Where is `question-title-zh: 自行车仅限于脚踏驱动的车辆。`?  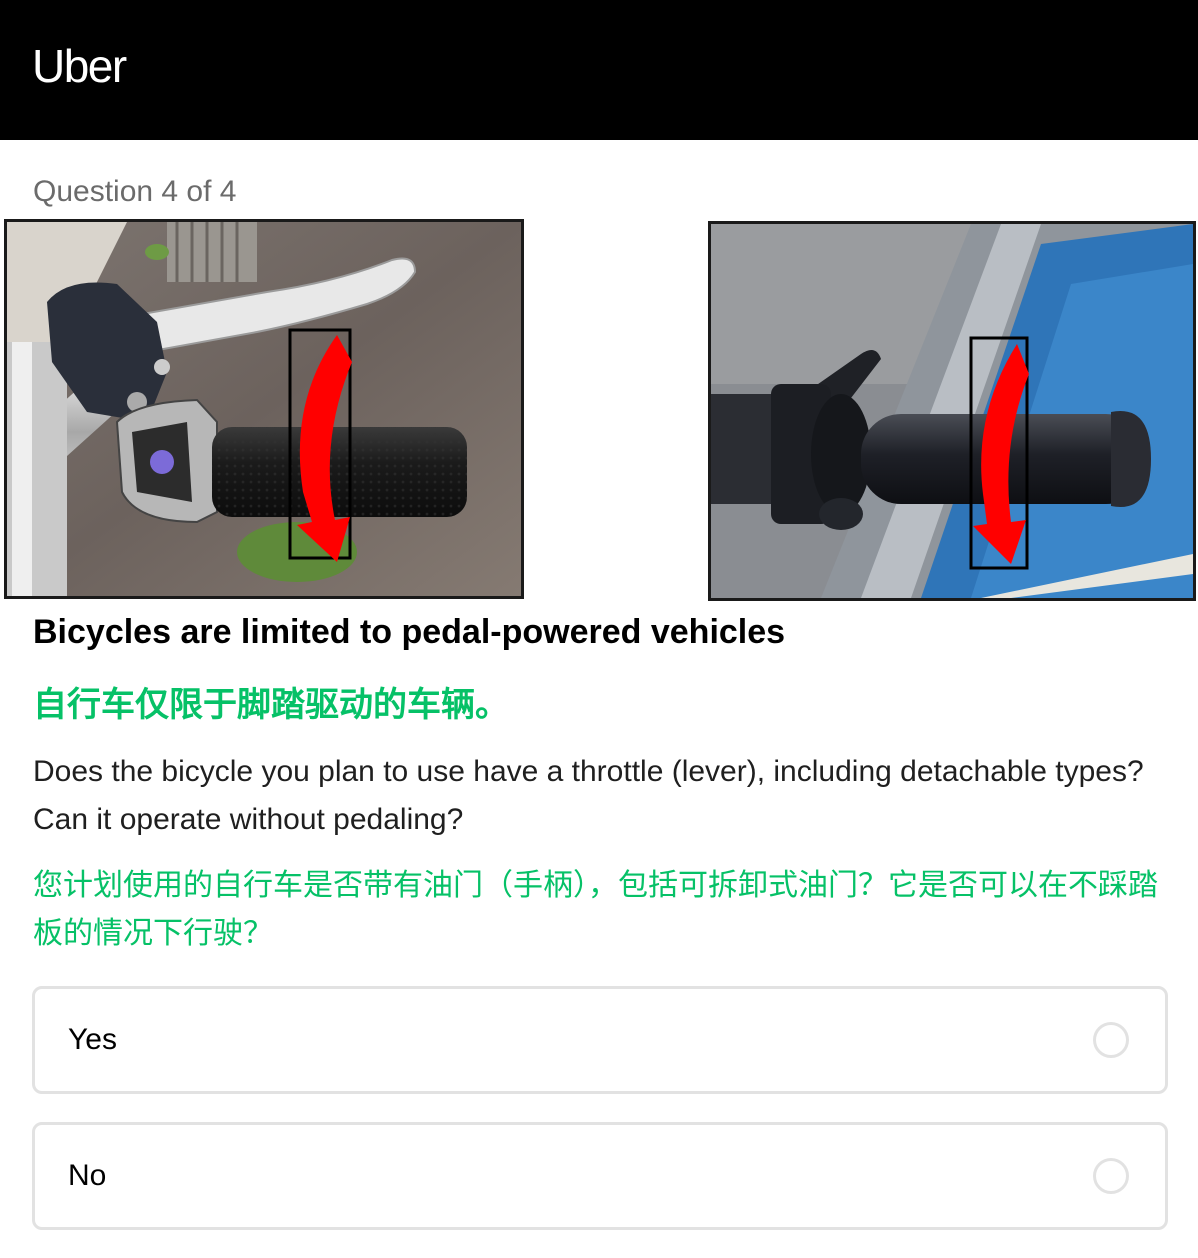
question-title-zh: 自行车仅限于脚踏驱动的车辆。 is located at coordinates (271, 705).